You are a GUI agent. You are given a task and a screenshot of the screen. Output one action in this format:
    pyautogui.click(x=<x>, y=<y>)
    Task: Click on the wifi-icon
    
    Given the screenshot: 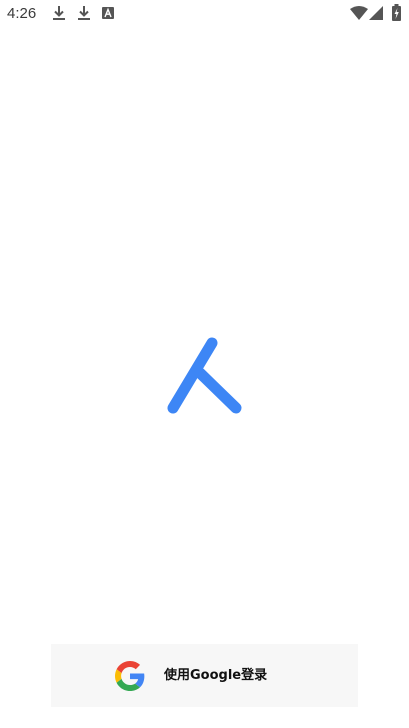 What is the action you would take?
    pyautogui.click(x=359, y=13)
    